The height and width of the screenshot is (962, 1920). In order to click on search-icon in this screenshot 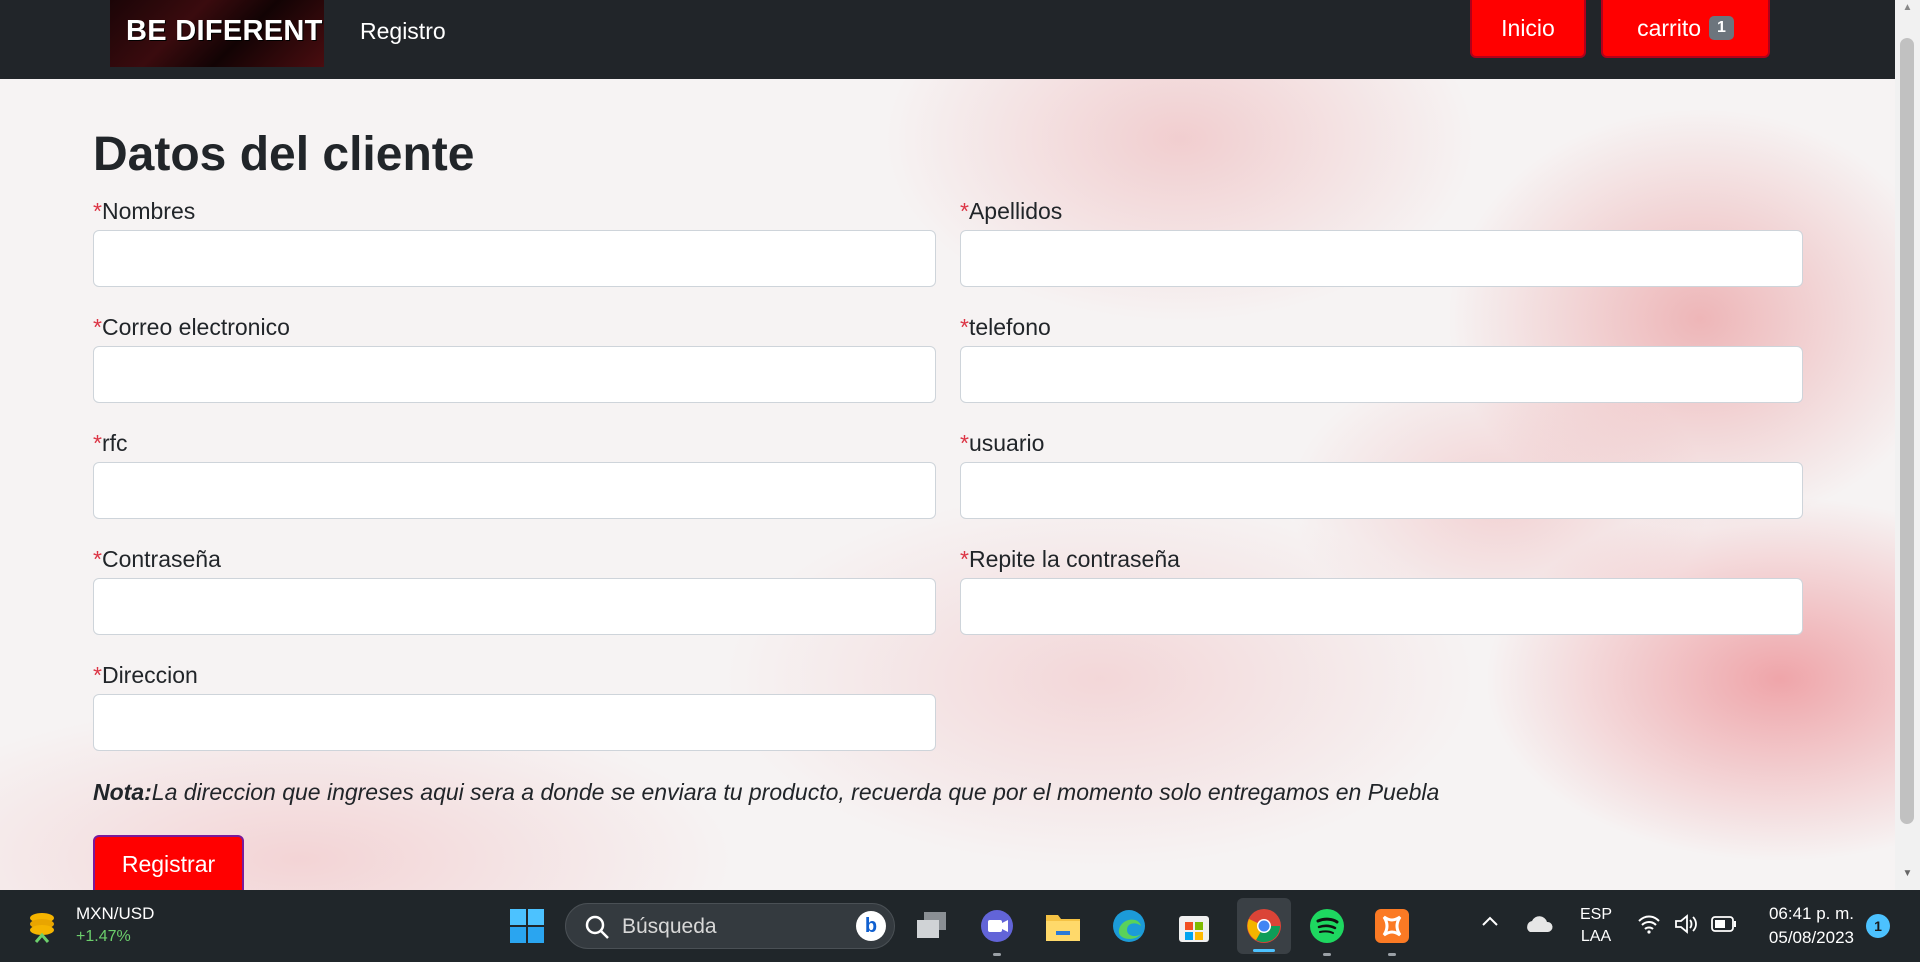, I will do `click(597, 927)`.